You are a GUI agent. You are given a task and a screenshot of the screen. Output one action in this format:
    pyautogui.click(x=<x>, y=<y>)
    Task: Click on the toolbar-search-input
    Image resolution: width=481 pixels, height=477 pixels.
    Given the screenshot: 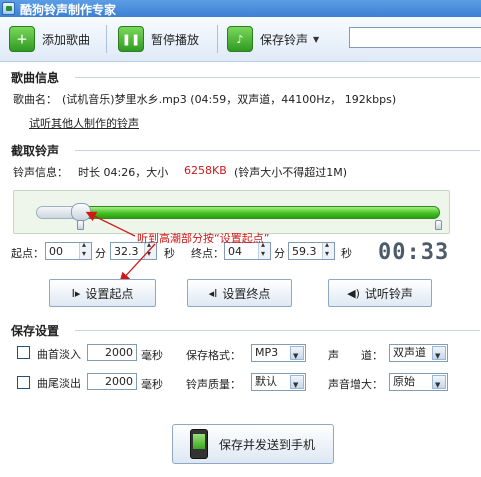 What is the action you would take?
    pyautogui.click(x=415, y=37)
    